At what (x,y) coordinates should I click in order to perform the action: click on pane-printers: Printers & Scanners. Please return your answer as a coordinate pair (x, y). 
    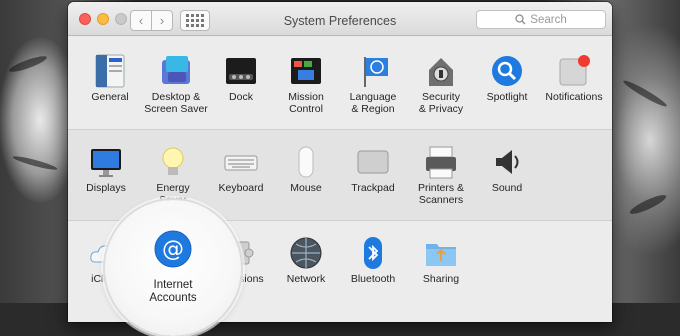
    Looking at the image, I should click on (441, 175).